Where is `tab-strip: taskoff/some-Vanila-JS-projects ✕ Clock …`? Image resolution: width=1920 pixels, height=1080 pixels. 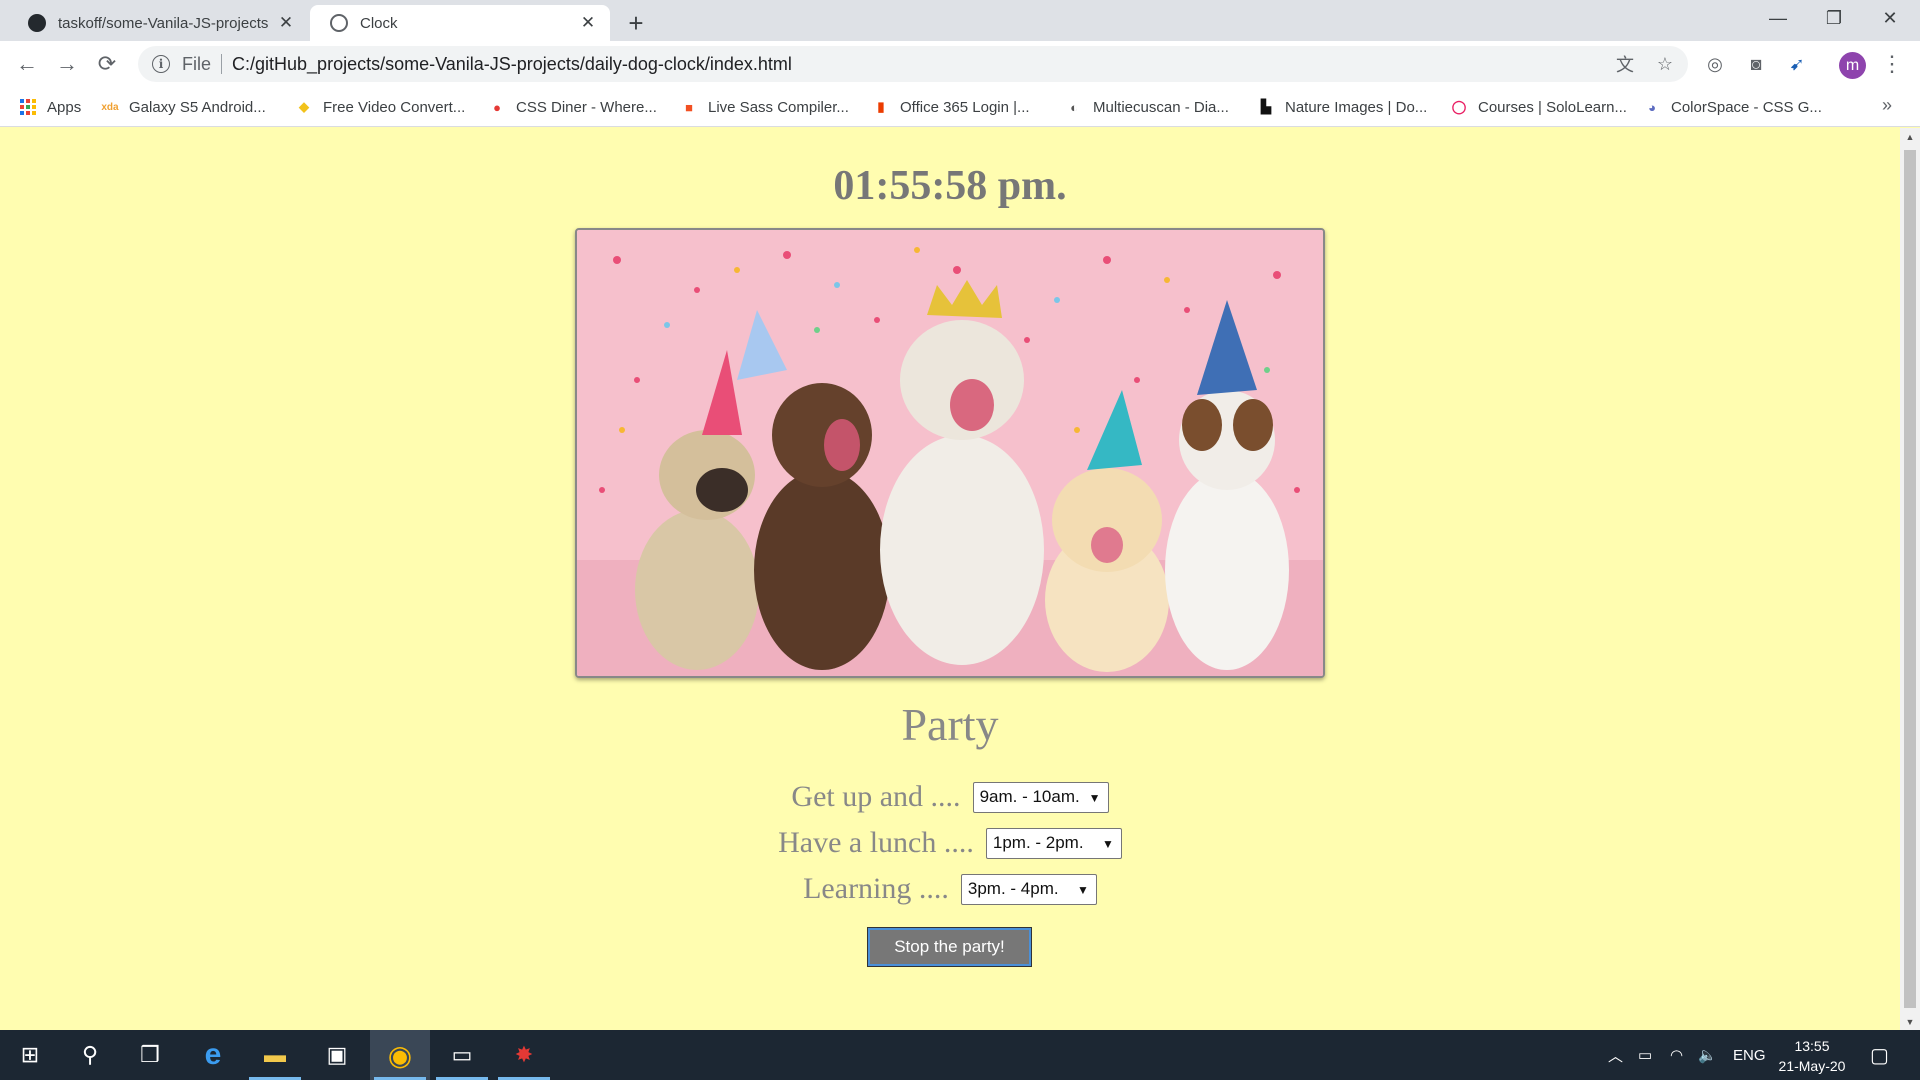 tab-strip: taskoff/some-Vanila-JS-projects ✕ Clock … is located at coordinates (960, 20).